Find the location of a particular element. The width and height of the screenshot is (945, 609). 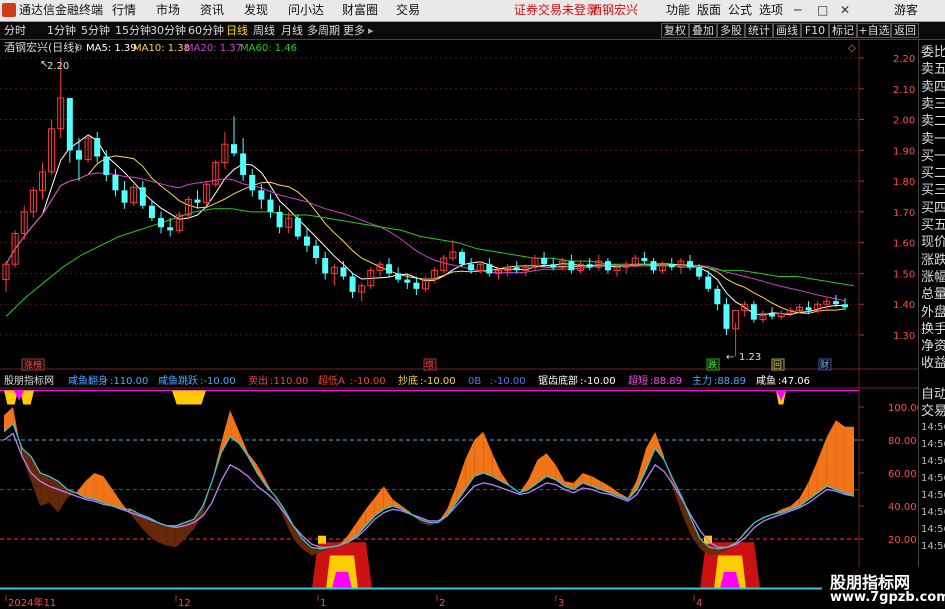

indicator-legend-label: 咸鱼翻身 is located at coordinates (88, 380).